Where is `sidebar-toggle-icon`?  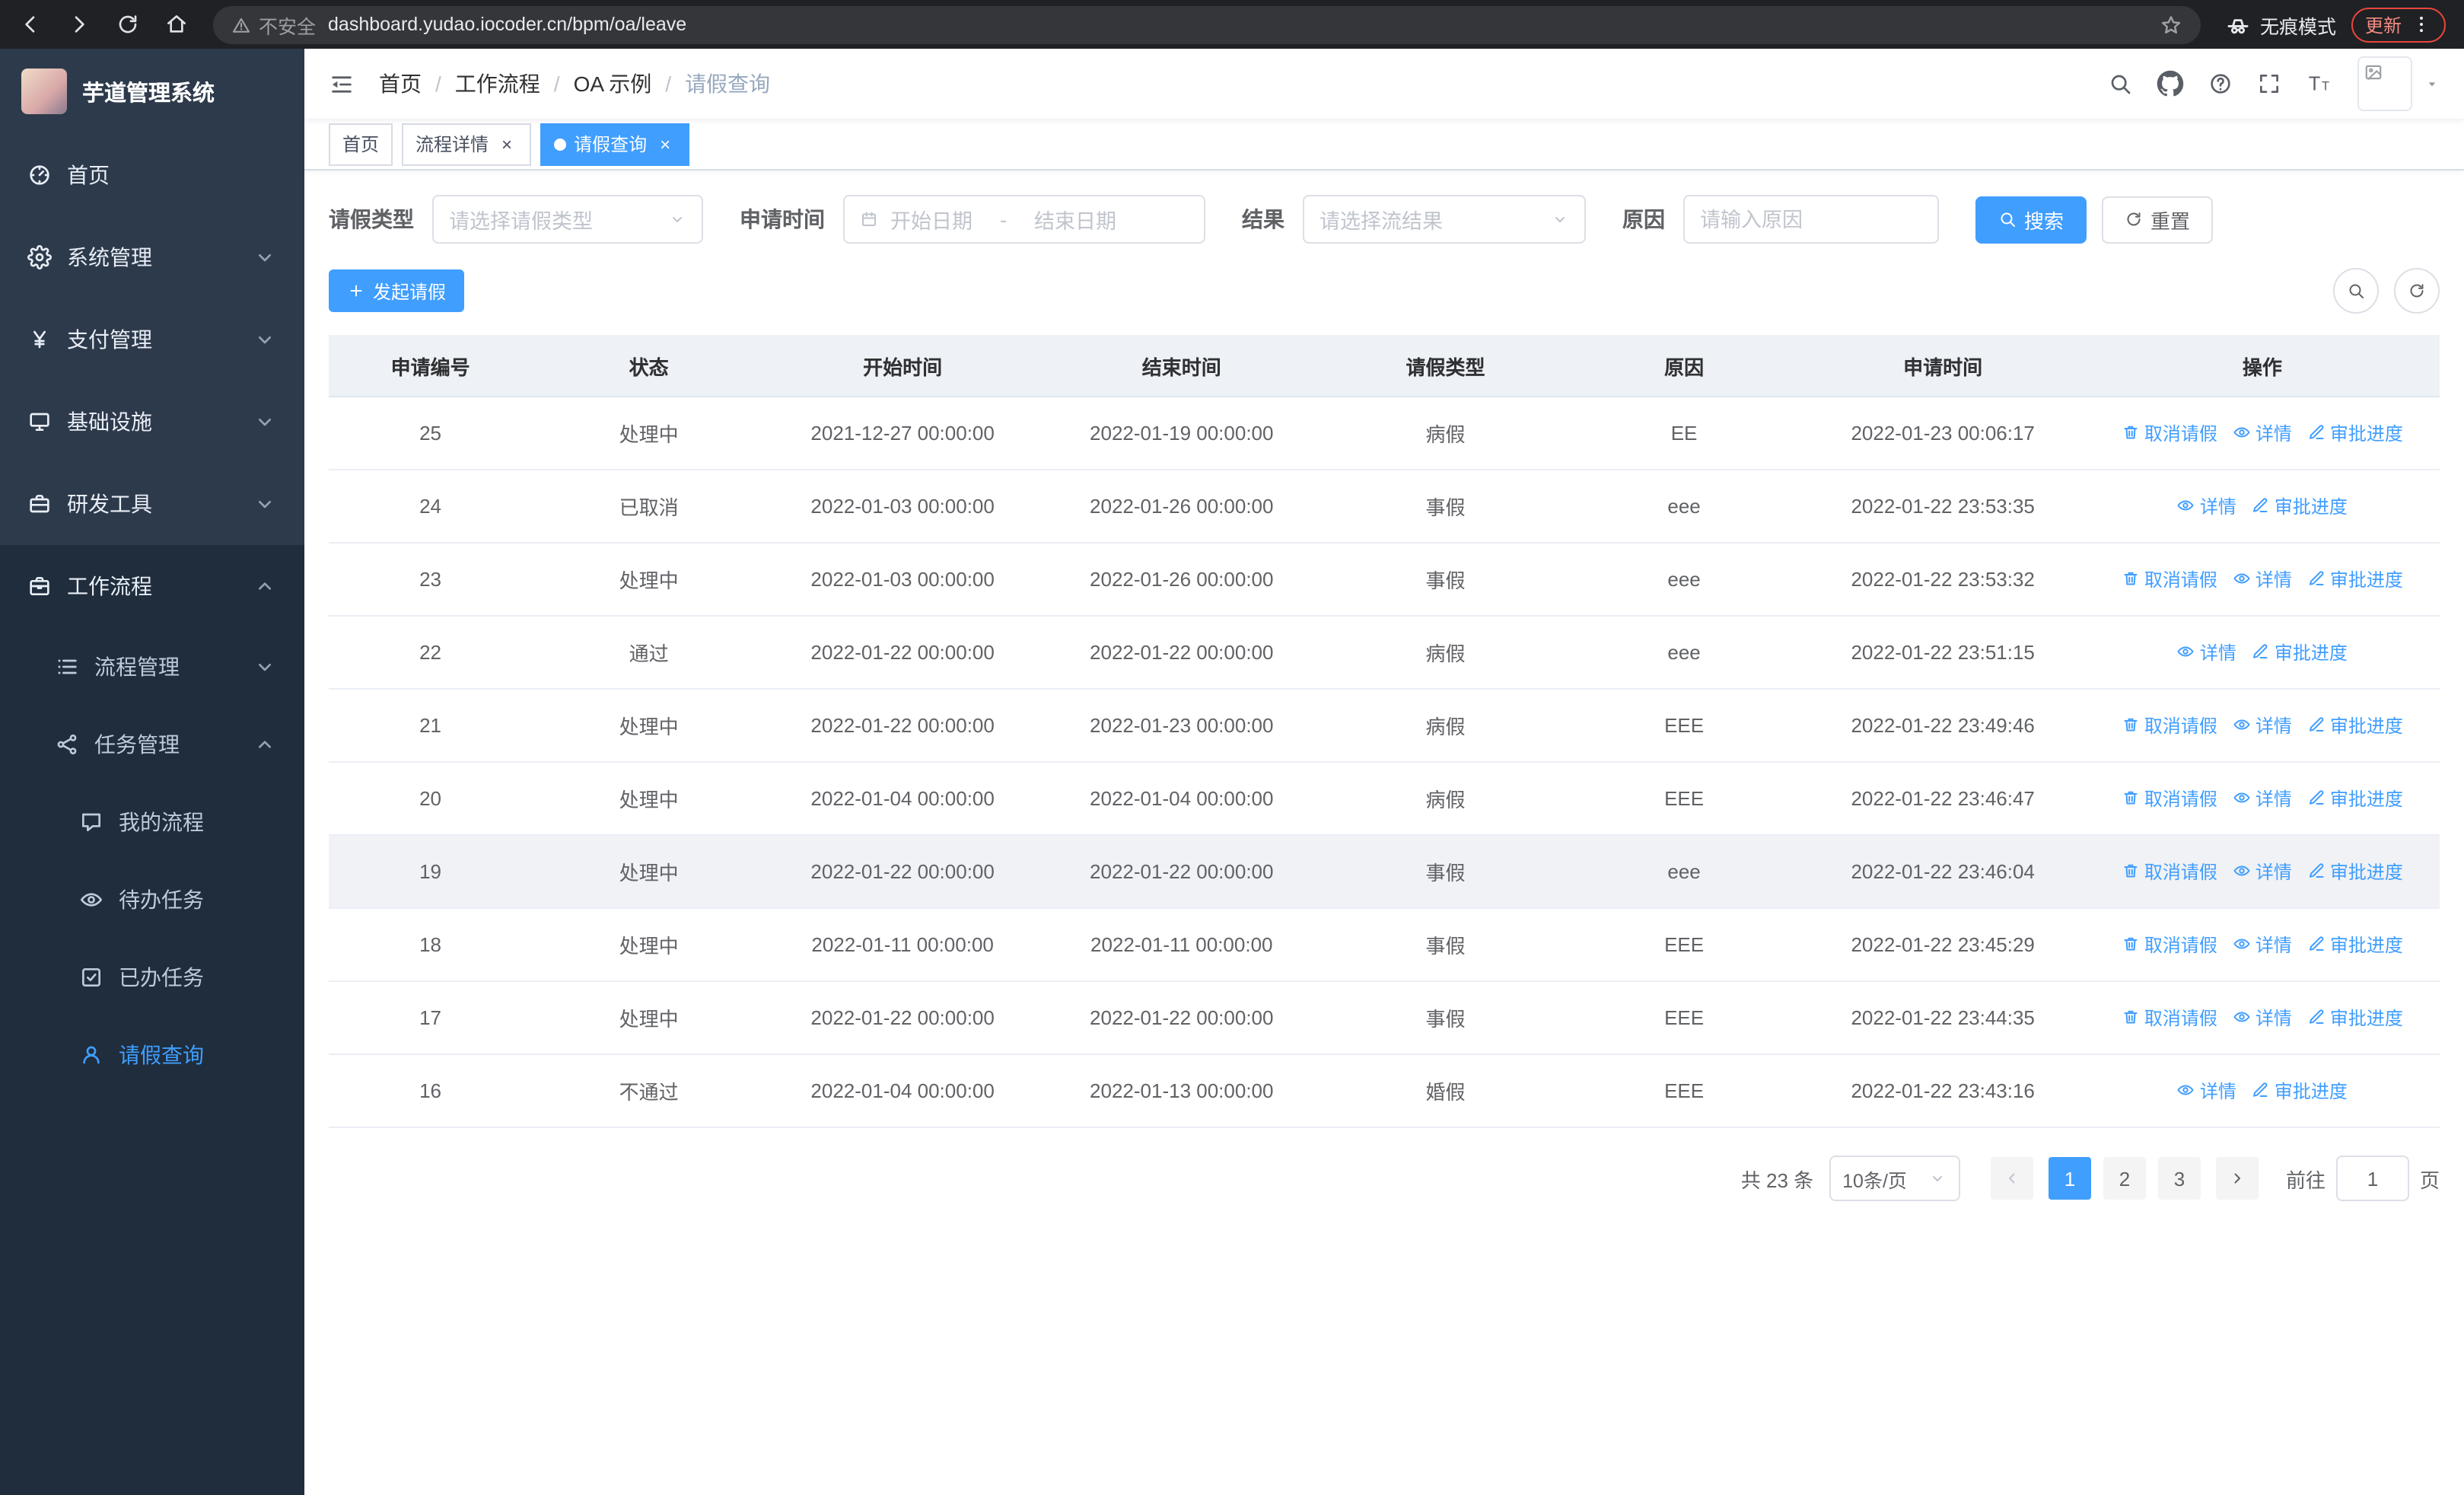
sidebar-toggle-icon is located at coordinates (342, 84).